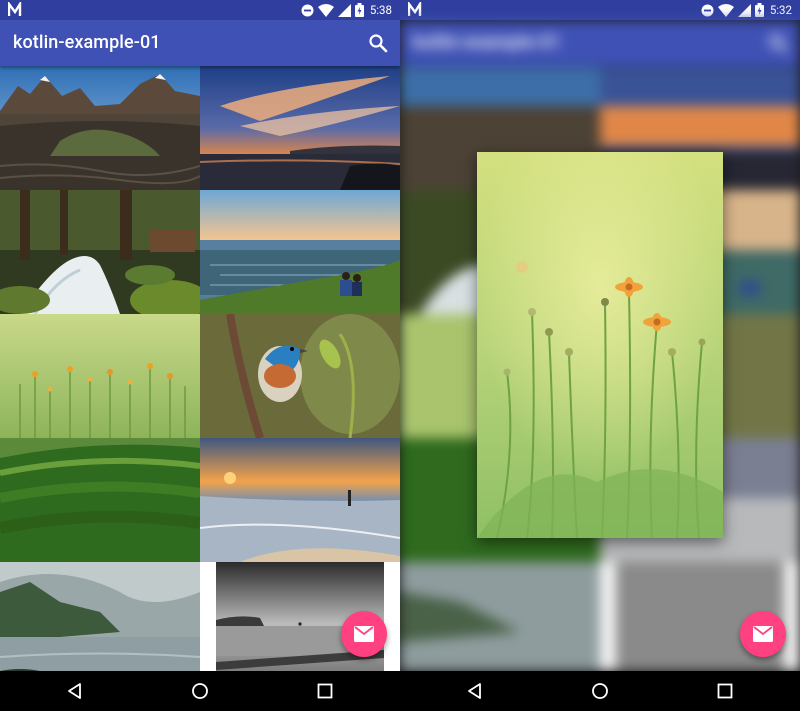 This screenshot has width=800, height=711. Describe the element at coordinates (300, 500) in the screenshot. I see `photo-tile-beach-sunset-person` at that location.